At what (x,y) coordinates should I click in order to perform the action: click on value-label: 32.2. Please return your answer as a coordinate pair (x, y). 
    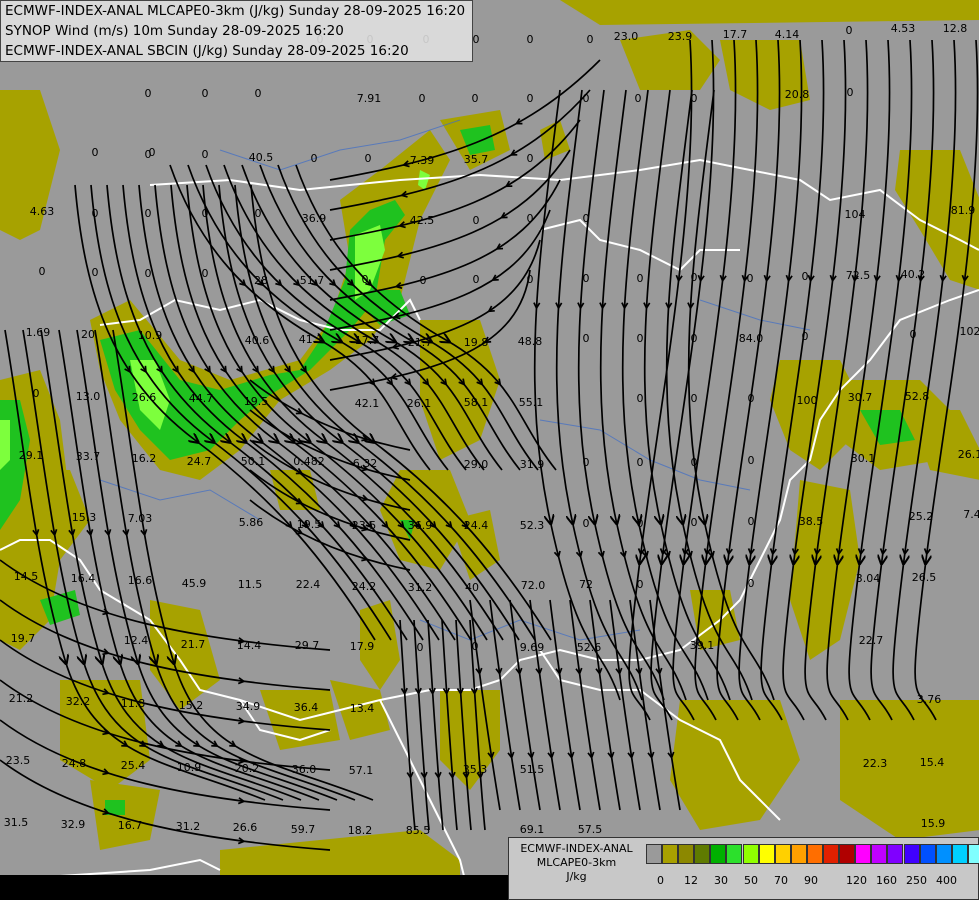
    Looking at the image, I should click on (78, 701).